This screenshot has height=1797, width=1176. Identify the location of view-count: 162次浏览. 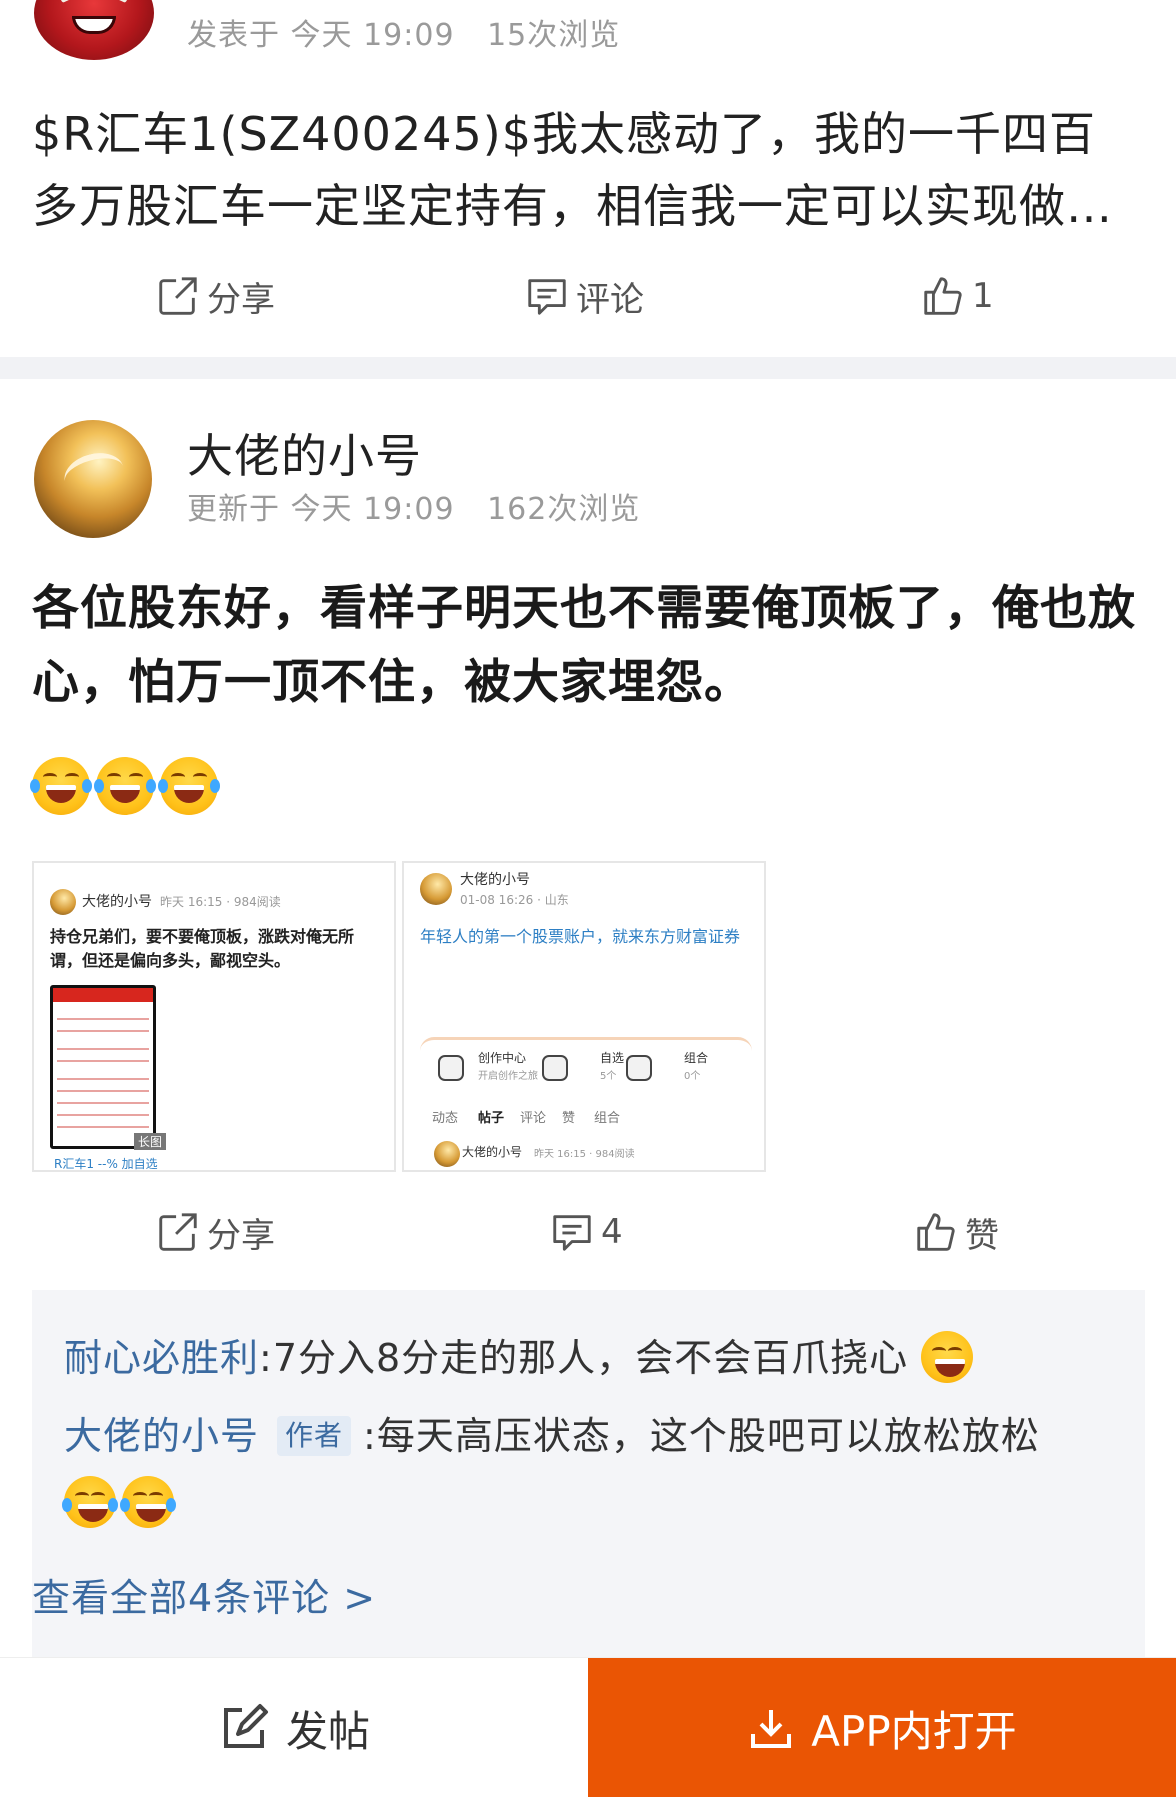
(564, 509).